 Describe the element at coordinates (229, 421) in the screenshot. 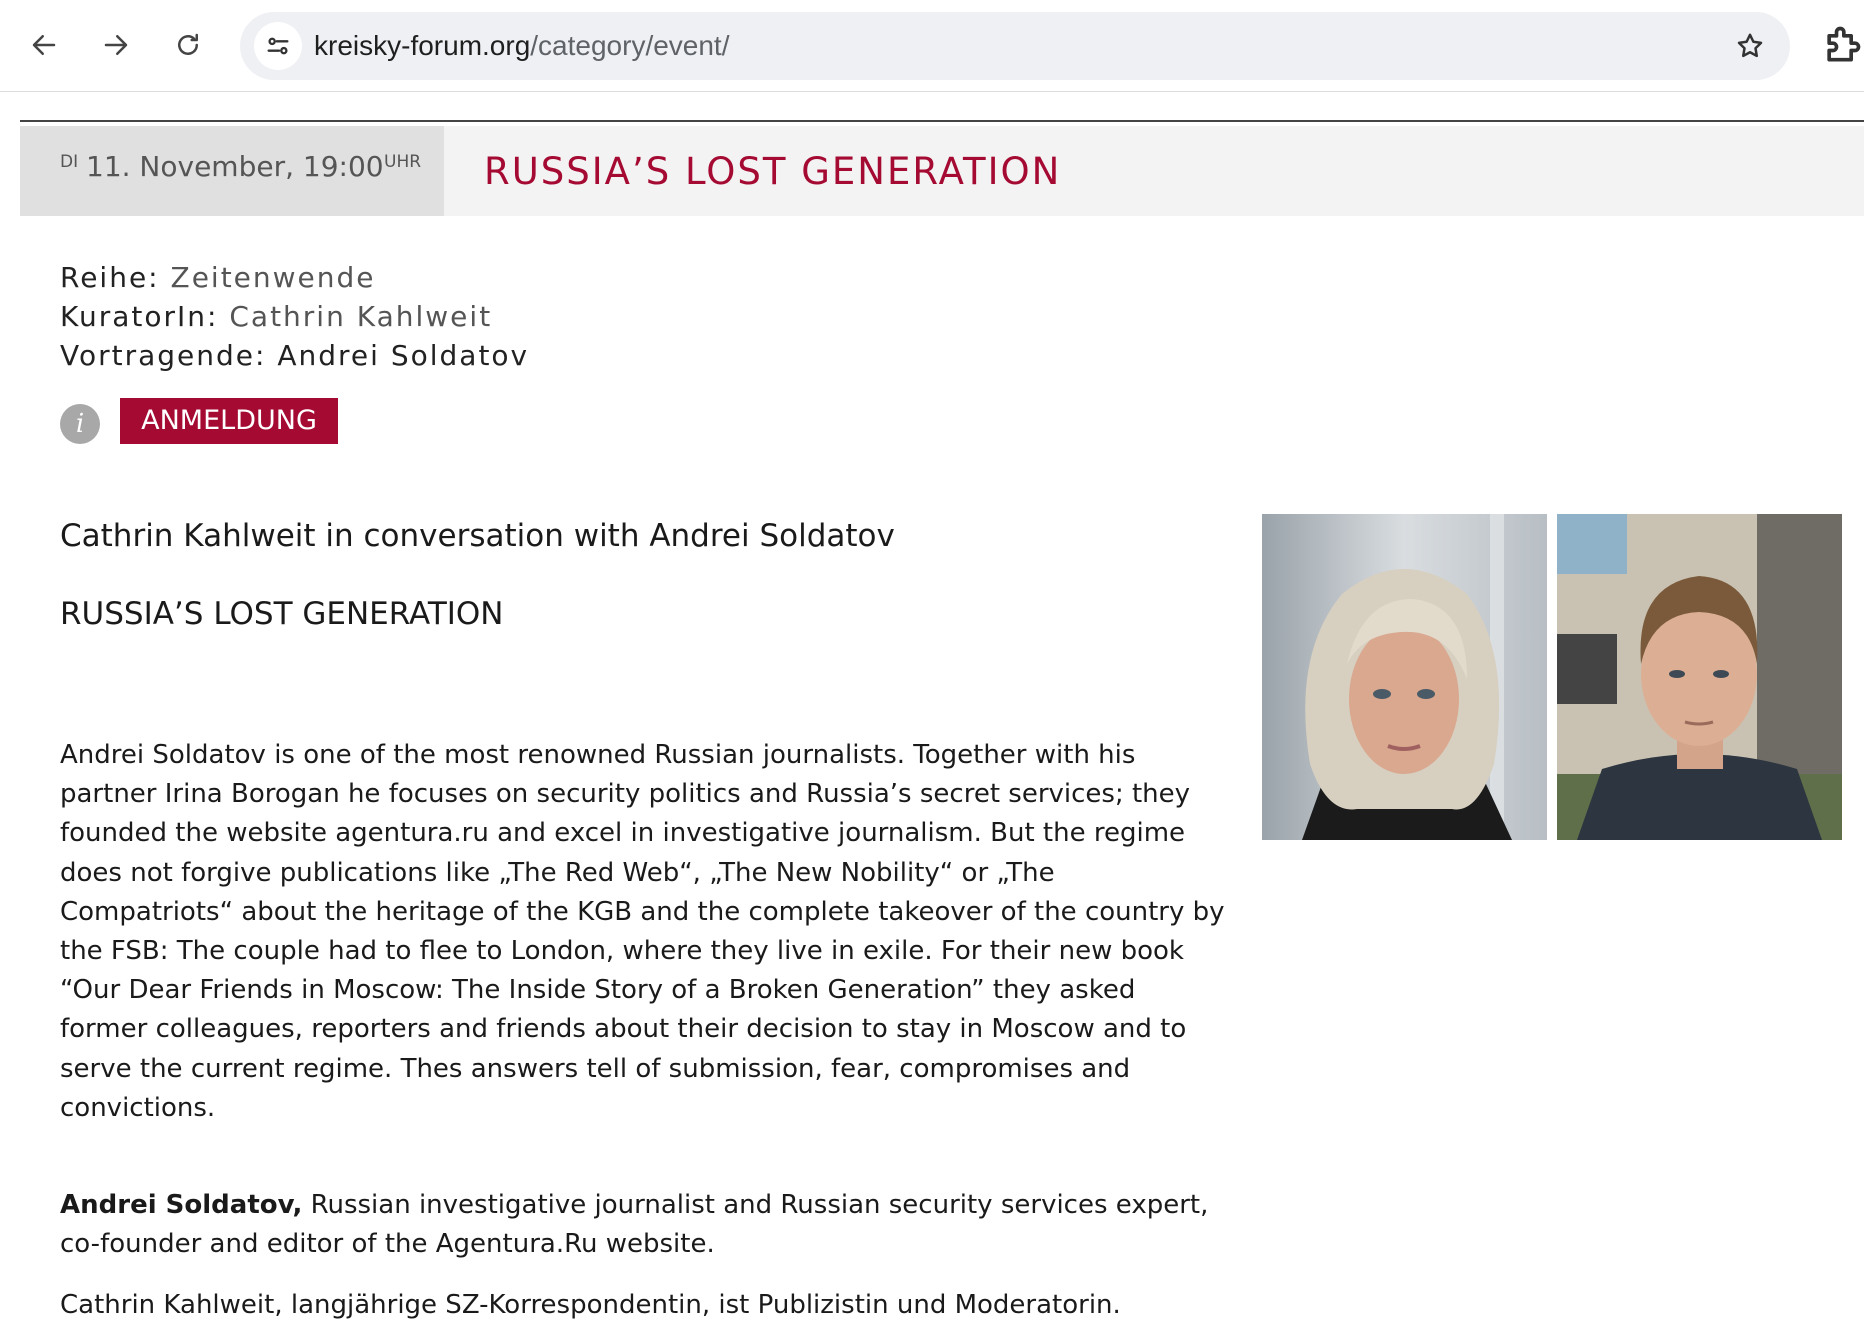

I see `register-button: ANMELDUNG` at that location.